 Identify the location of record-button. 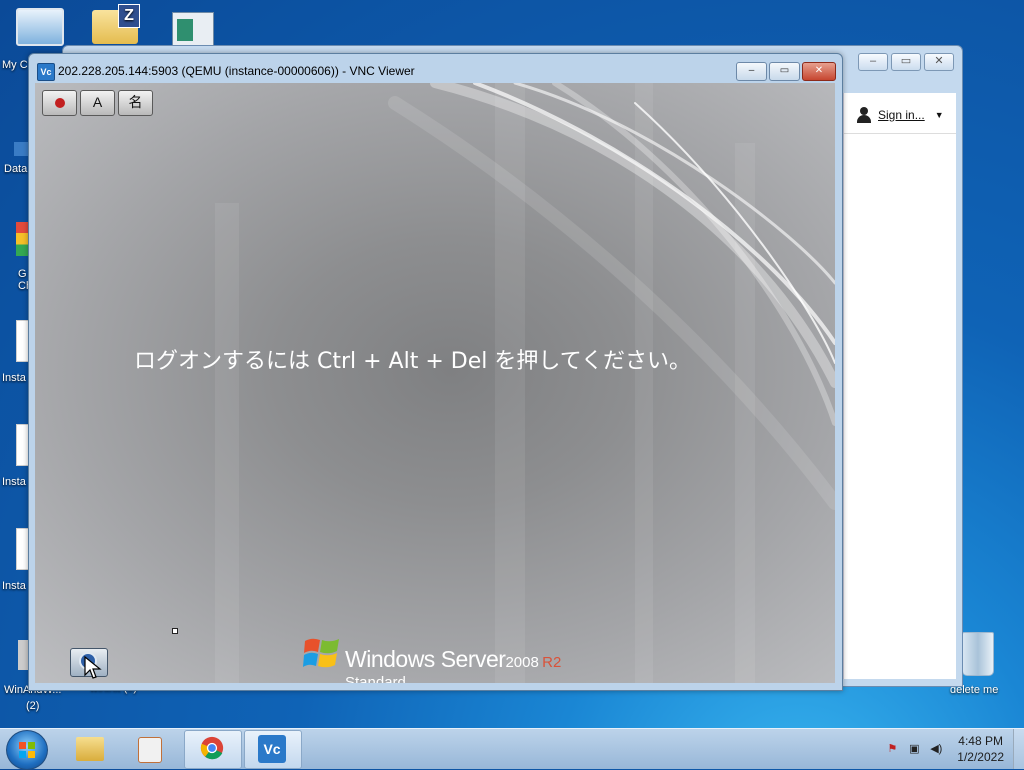
(59, 103).